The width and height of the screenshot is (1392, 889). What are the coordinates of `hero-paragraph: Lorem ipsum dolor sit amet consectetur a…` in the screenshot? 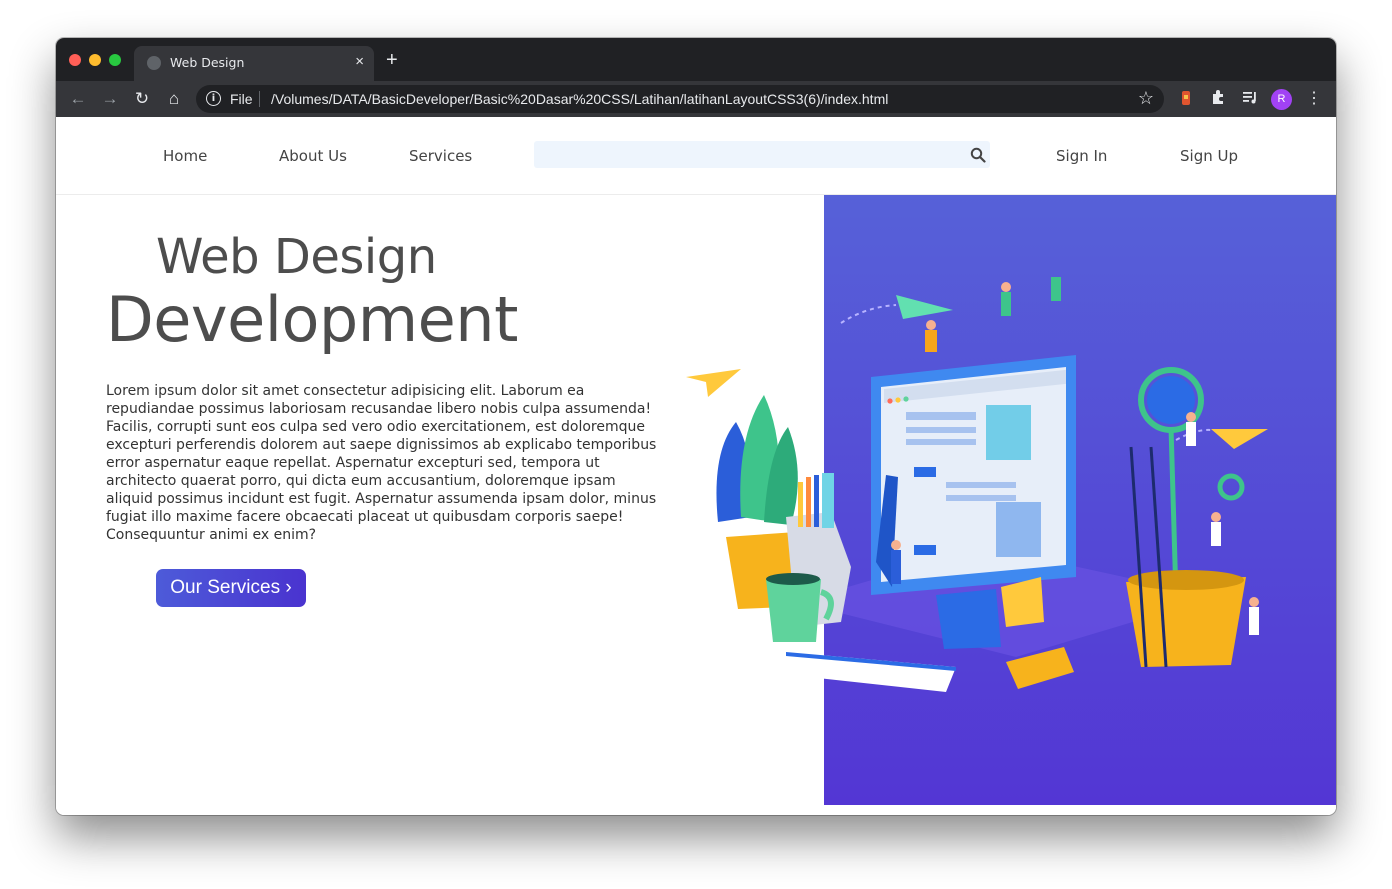 It's located at (381, 463).